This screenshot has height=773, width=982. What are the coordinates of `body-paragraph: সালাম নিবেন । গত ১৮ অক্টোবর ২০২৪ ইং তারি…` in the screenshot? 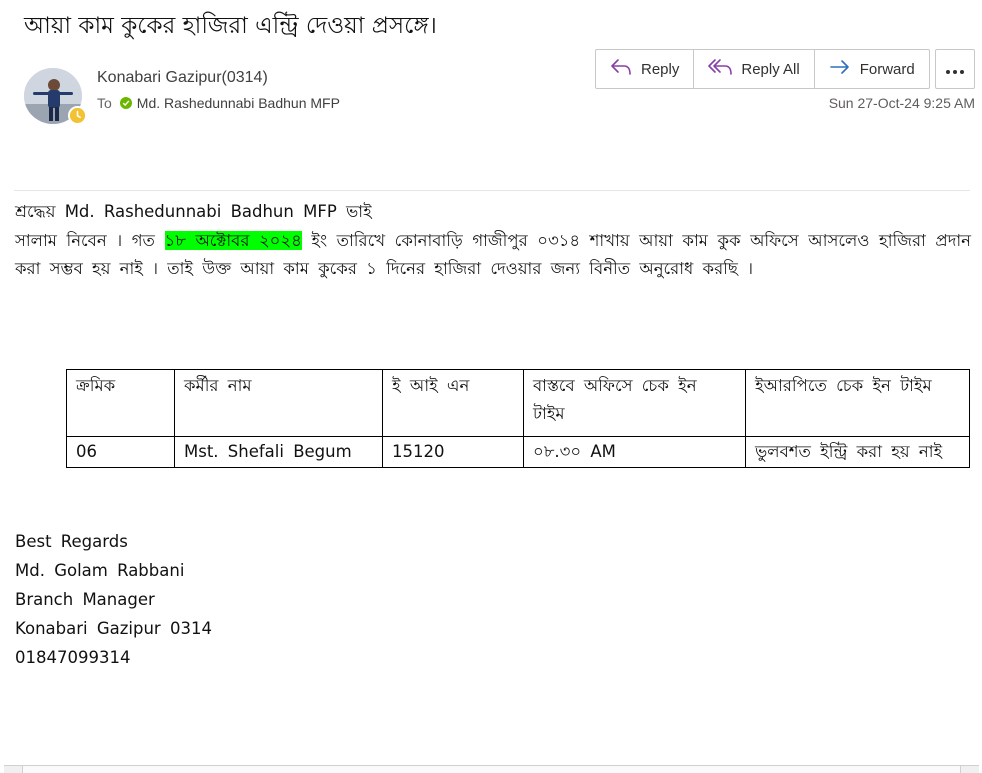 It's located at (493, 255).